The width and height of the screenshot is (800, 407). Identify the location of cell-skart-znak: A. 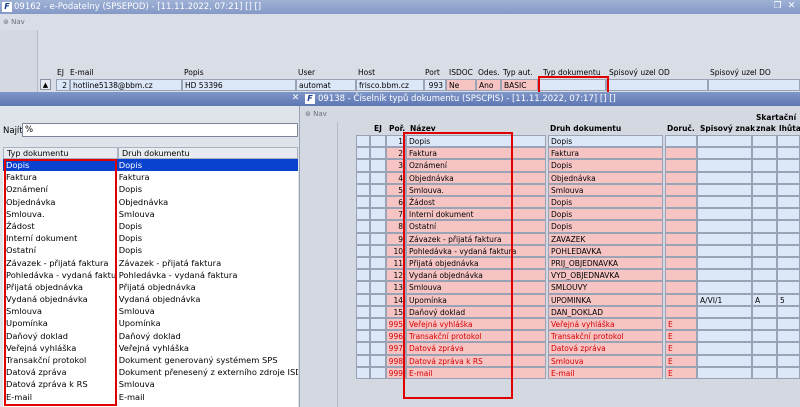
(764, 299).